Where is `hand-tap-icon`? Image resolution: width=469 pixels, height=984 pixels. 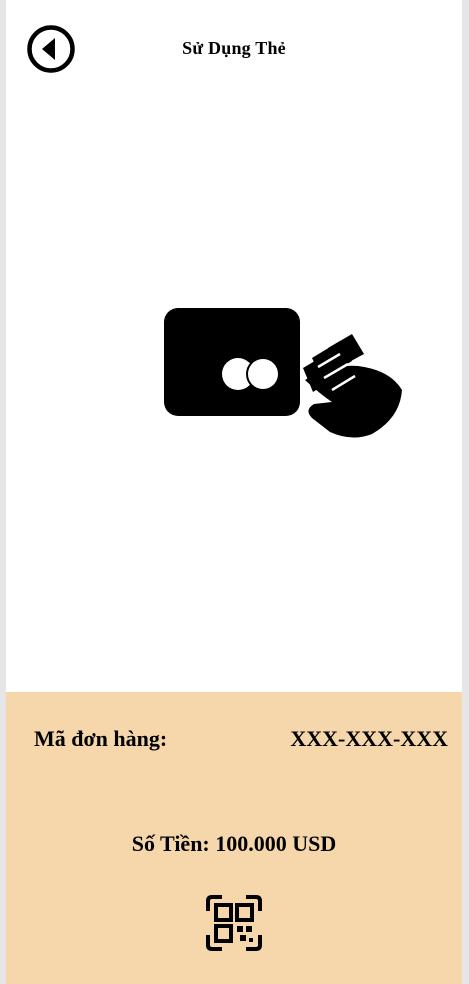
hand-tap-icon is located at coordinates (352, 386).